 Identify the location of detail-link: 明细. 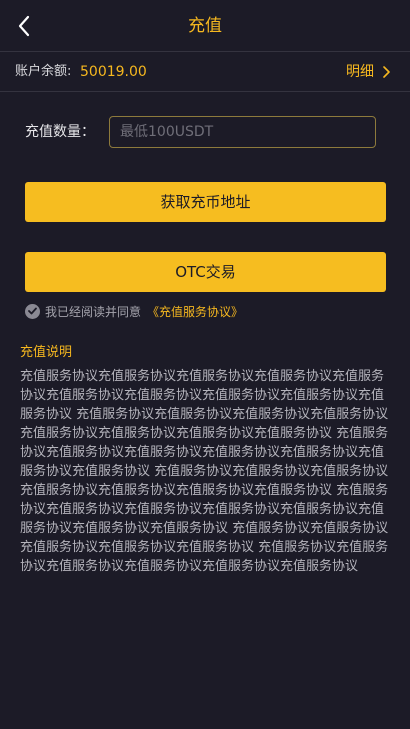
(368, 72).